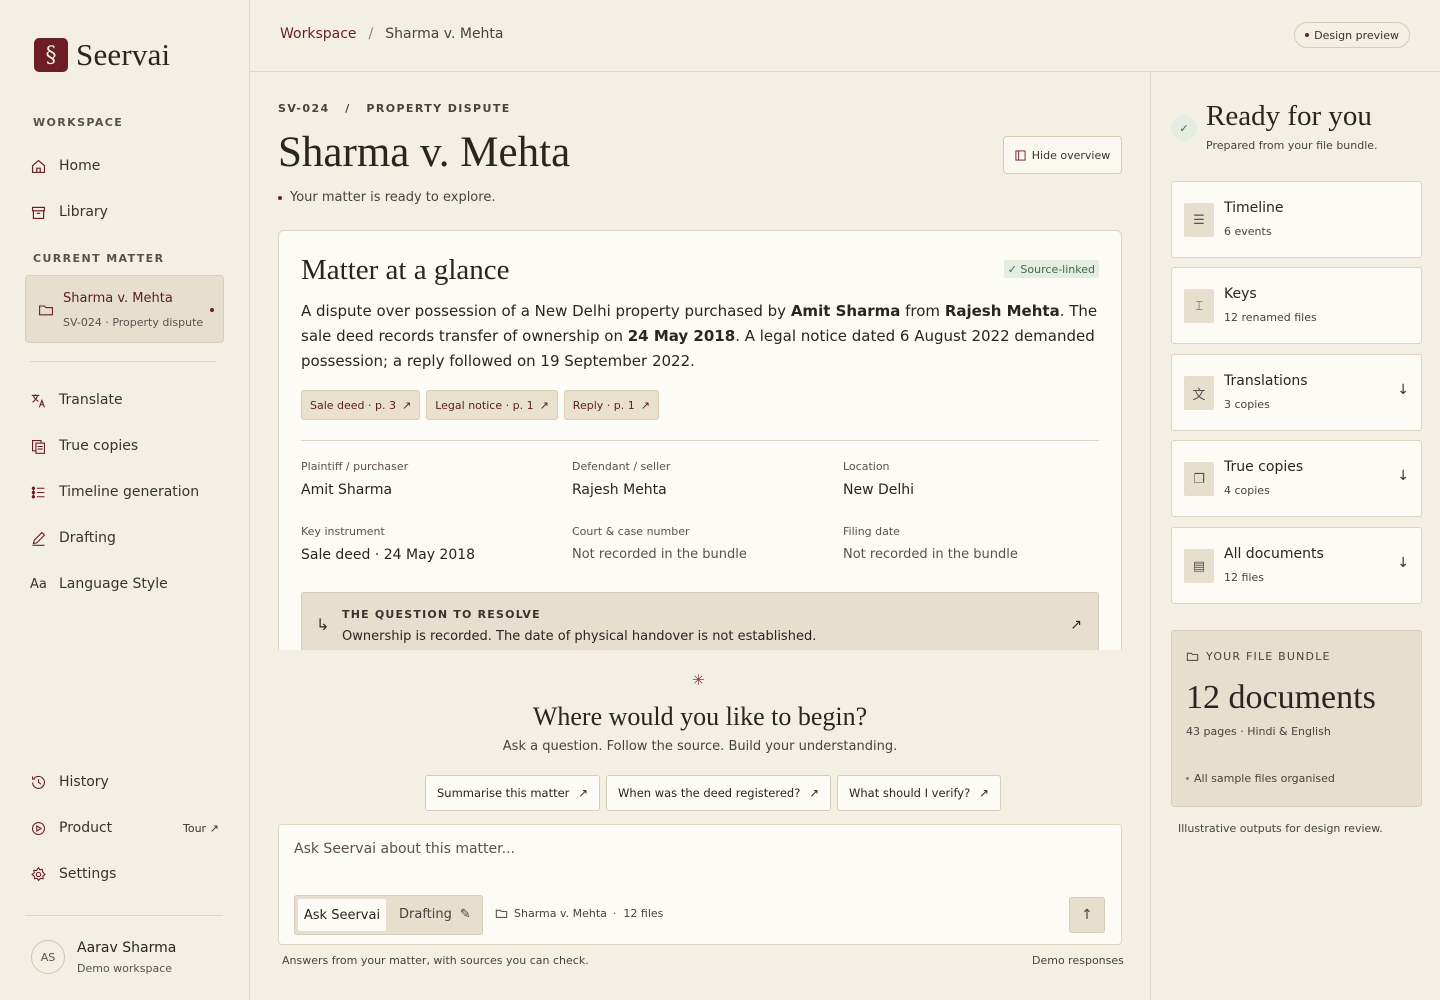 The height and width of the screenshot is (1000, 1440). Describe the element at coordinates (1071, 155) in the screenshot. I see `hide-overview-label: Hide overview` at that location.